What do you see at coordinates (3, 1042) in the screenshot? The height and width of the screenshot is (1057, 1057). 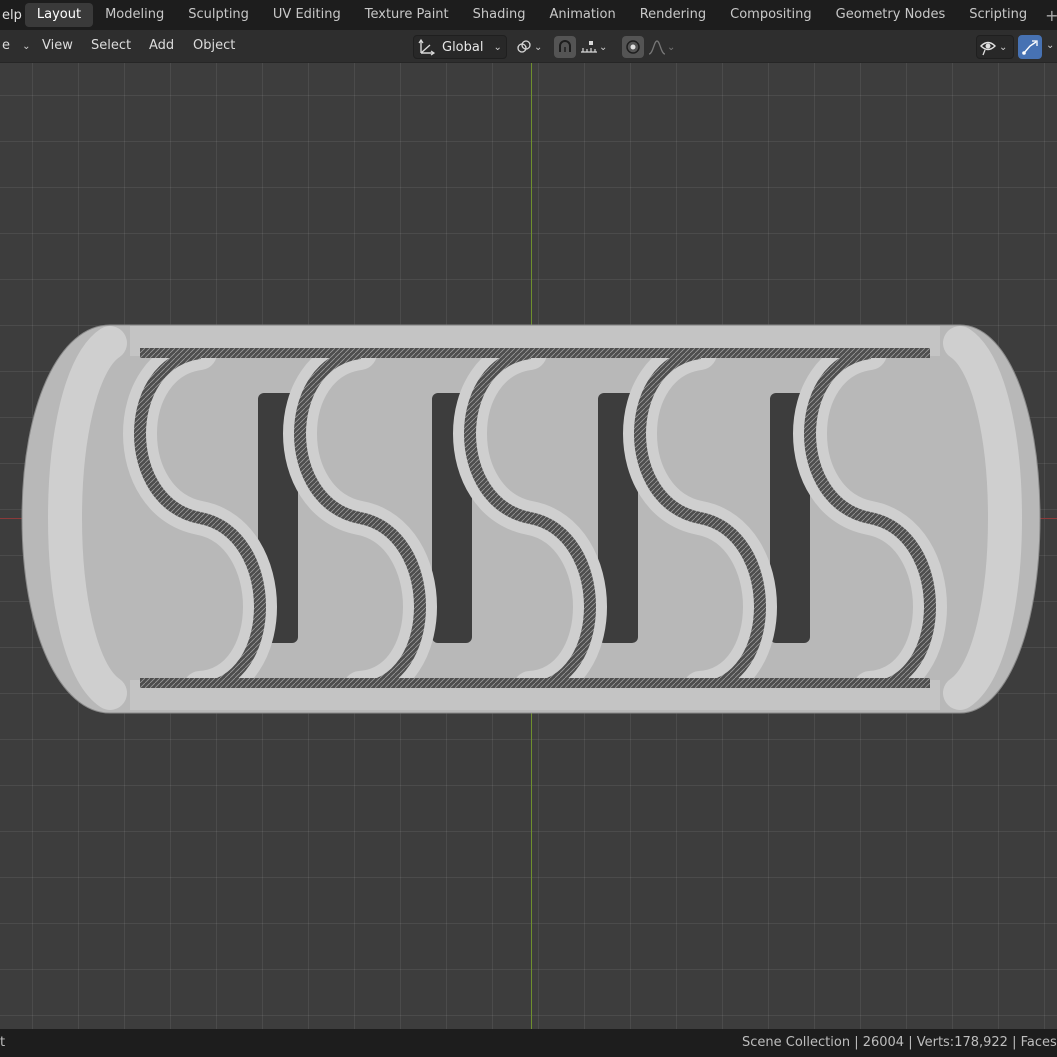 I see `status-left-text: t` at bounding box center [3, 1042].